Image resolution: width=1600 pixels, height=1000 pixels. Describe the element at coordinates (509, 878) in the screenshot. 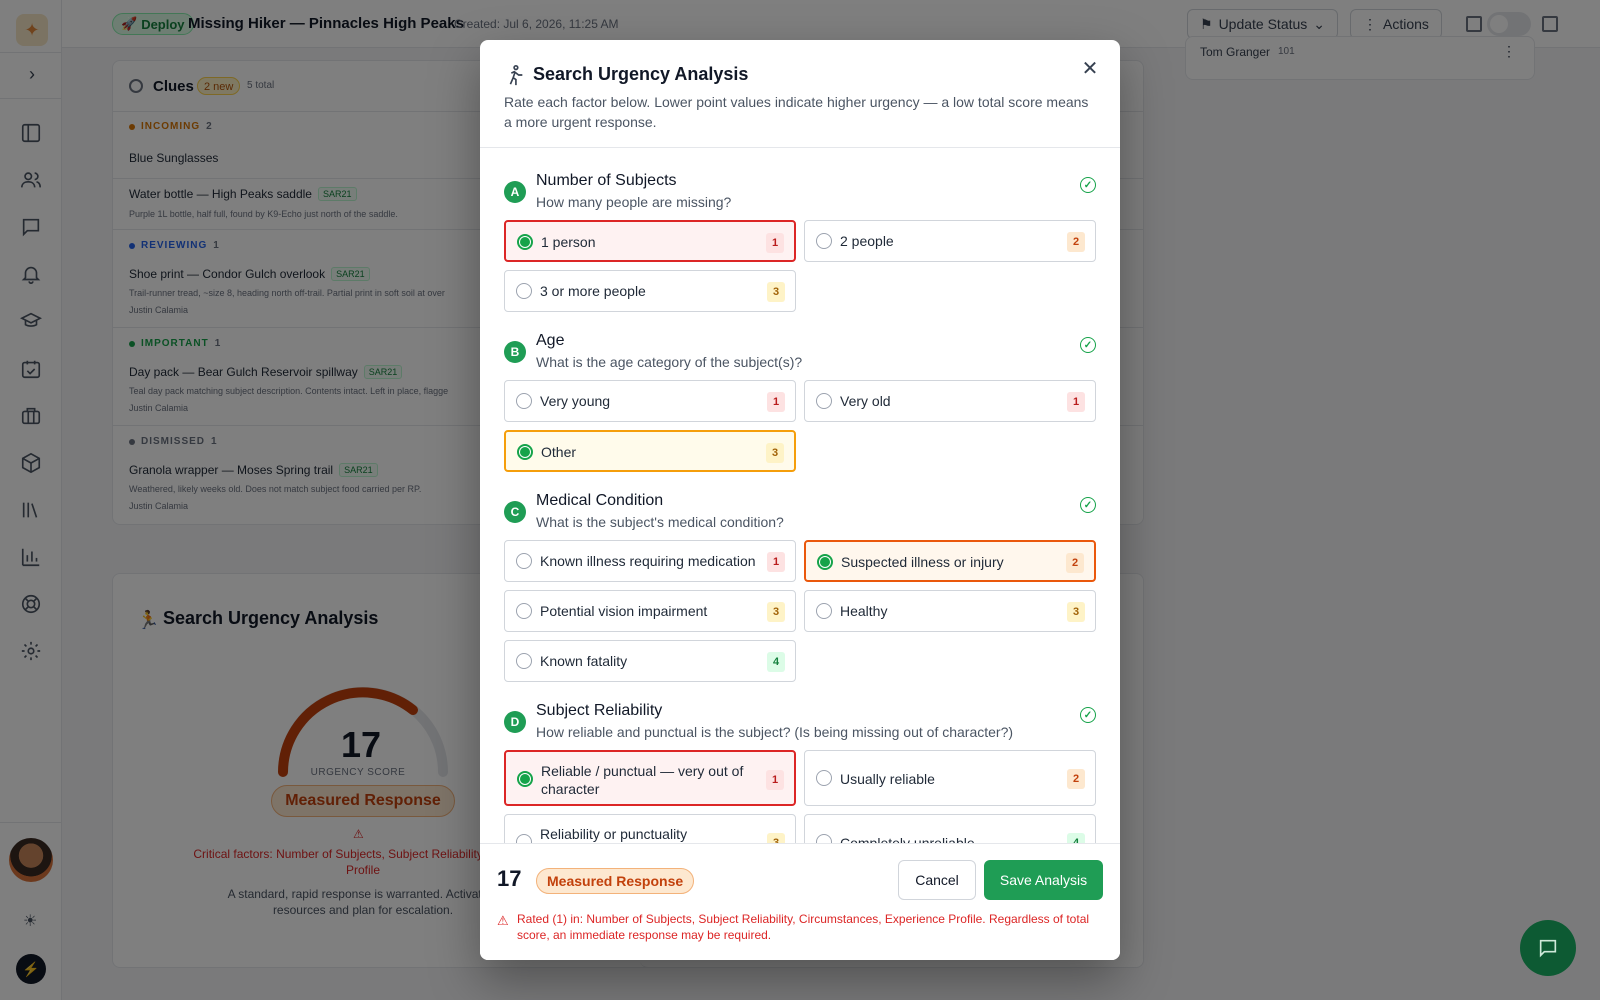

I see `total-score: 17` at that location.